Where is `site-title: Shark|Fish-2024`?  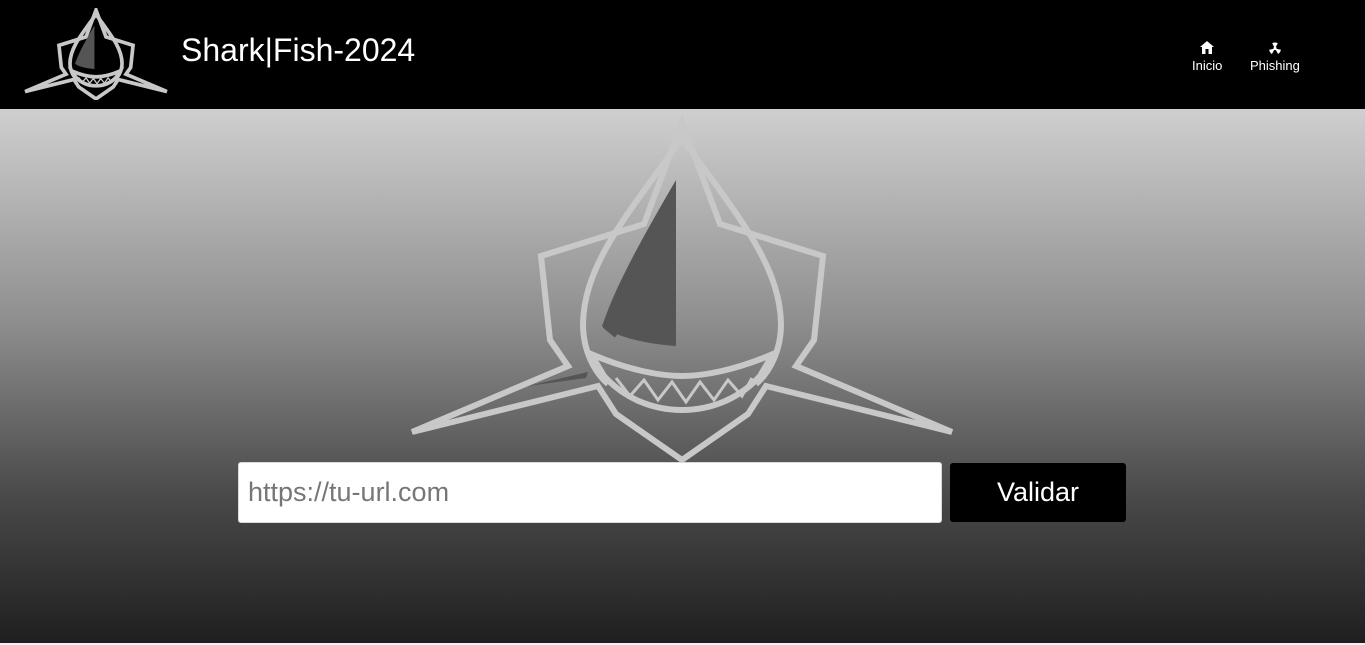
site-title: Shark|Fish-2024 is located at coordinates (298, 50).